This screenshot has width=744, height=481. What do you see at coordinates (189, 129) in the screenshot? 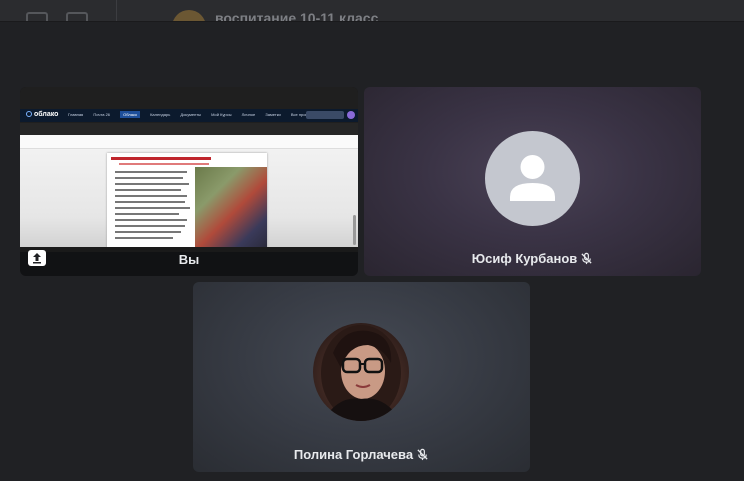
I see `shared-subbar` at bounding box center [189, 129].